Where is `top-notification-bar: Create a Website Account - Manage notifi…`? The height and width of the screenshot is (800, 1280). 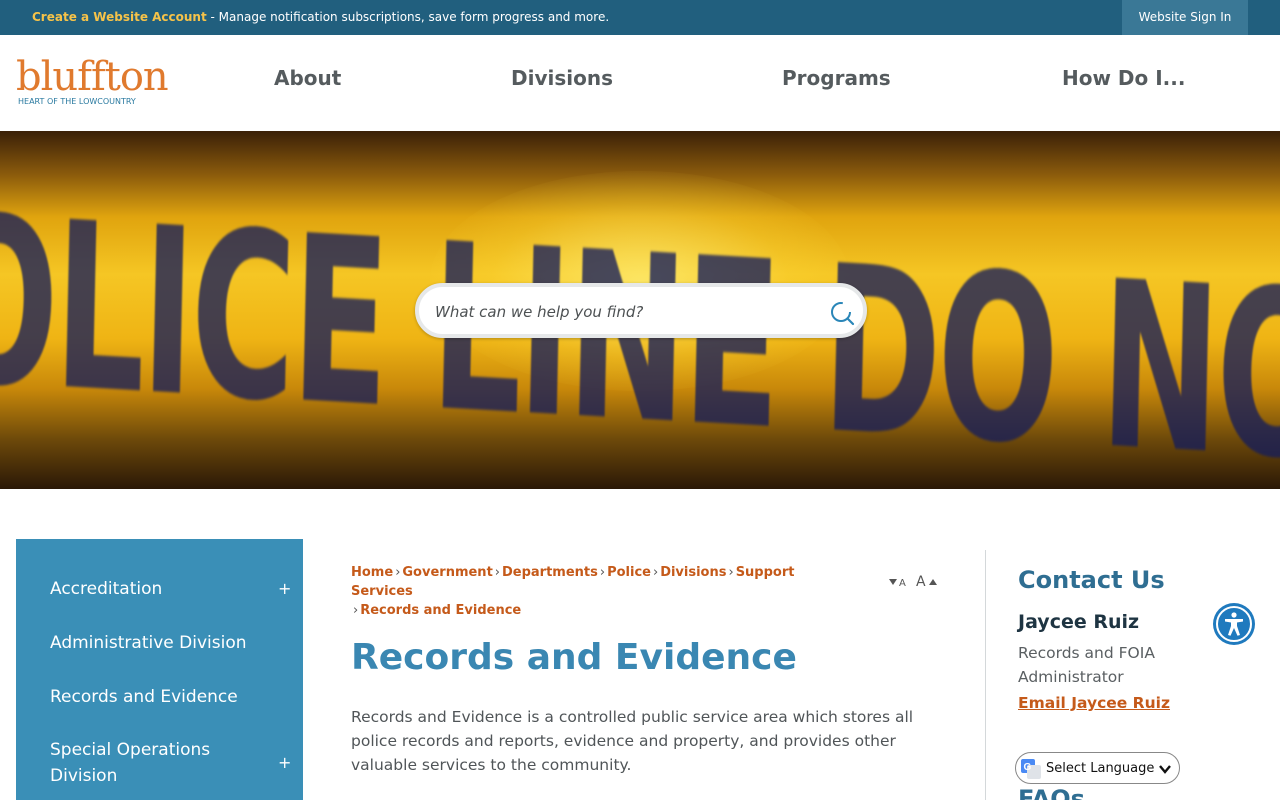 top-notification-bar: Create a Website Account - Manage notifi… is located at coordinates (640, 17).